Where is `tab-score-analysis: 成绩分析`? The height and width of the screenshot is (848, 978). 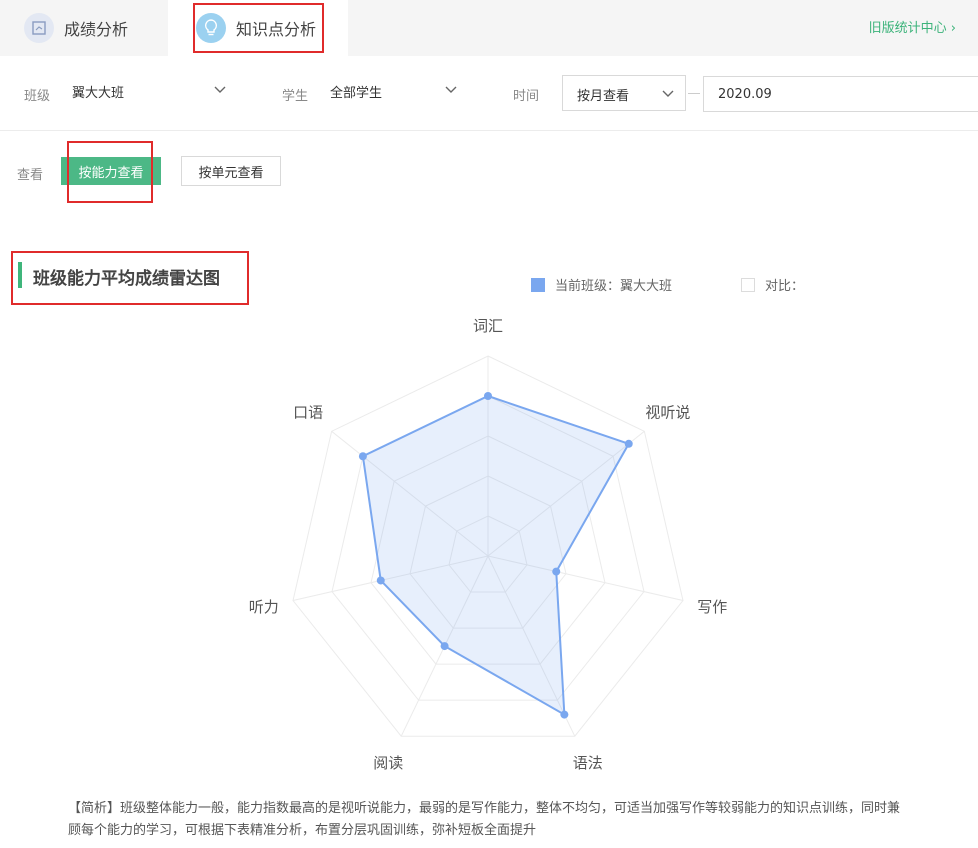 tab-score-analysis: 成绩分析 is located at coordinates (76, 28).